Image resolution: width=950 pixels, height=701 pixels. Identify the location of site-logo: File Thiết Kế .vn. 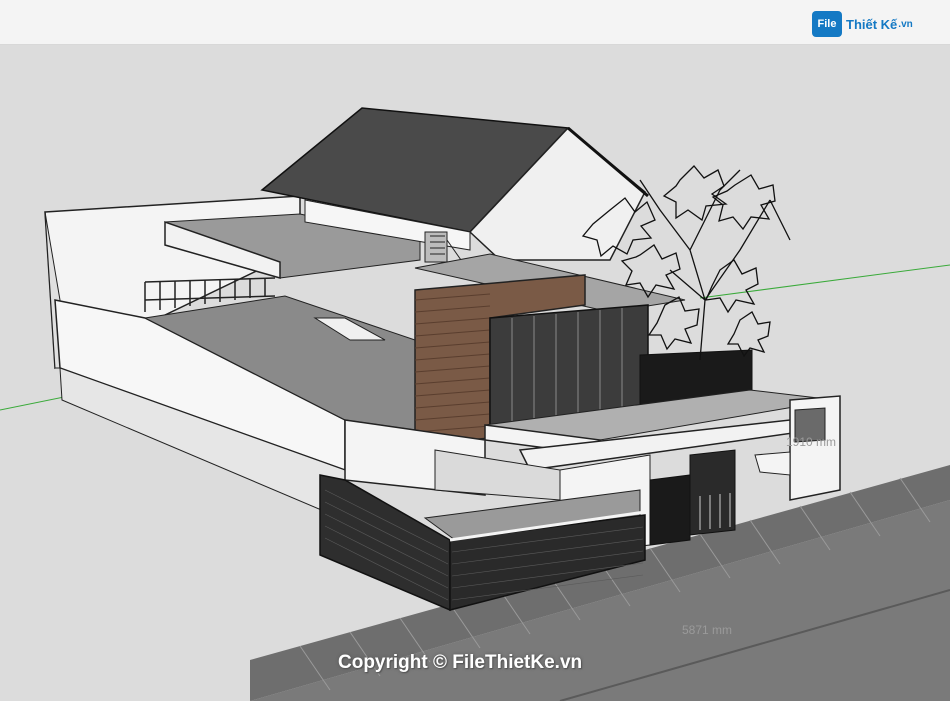
(862, 24).